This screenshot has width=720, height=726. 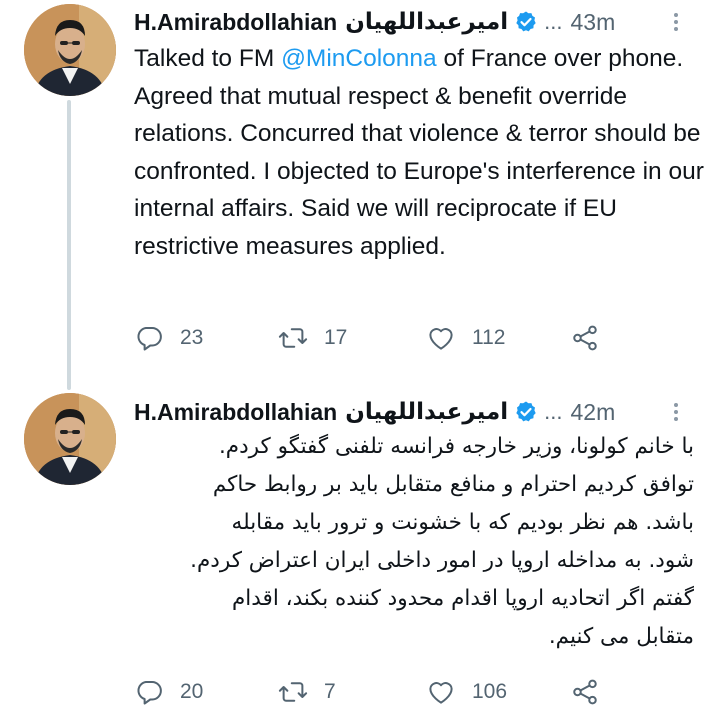 What do you see at coordinates (621, 636) in the screenshot?
I see `tweet-text-line: متقابل می کنیم.` at bounding box center [621, 636].